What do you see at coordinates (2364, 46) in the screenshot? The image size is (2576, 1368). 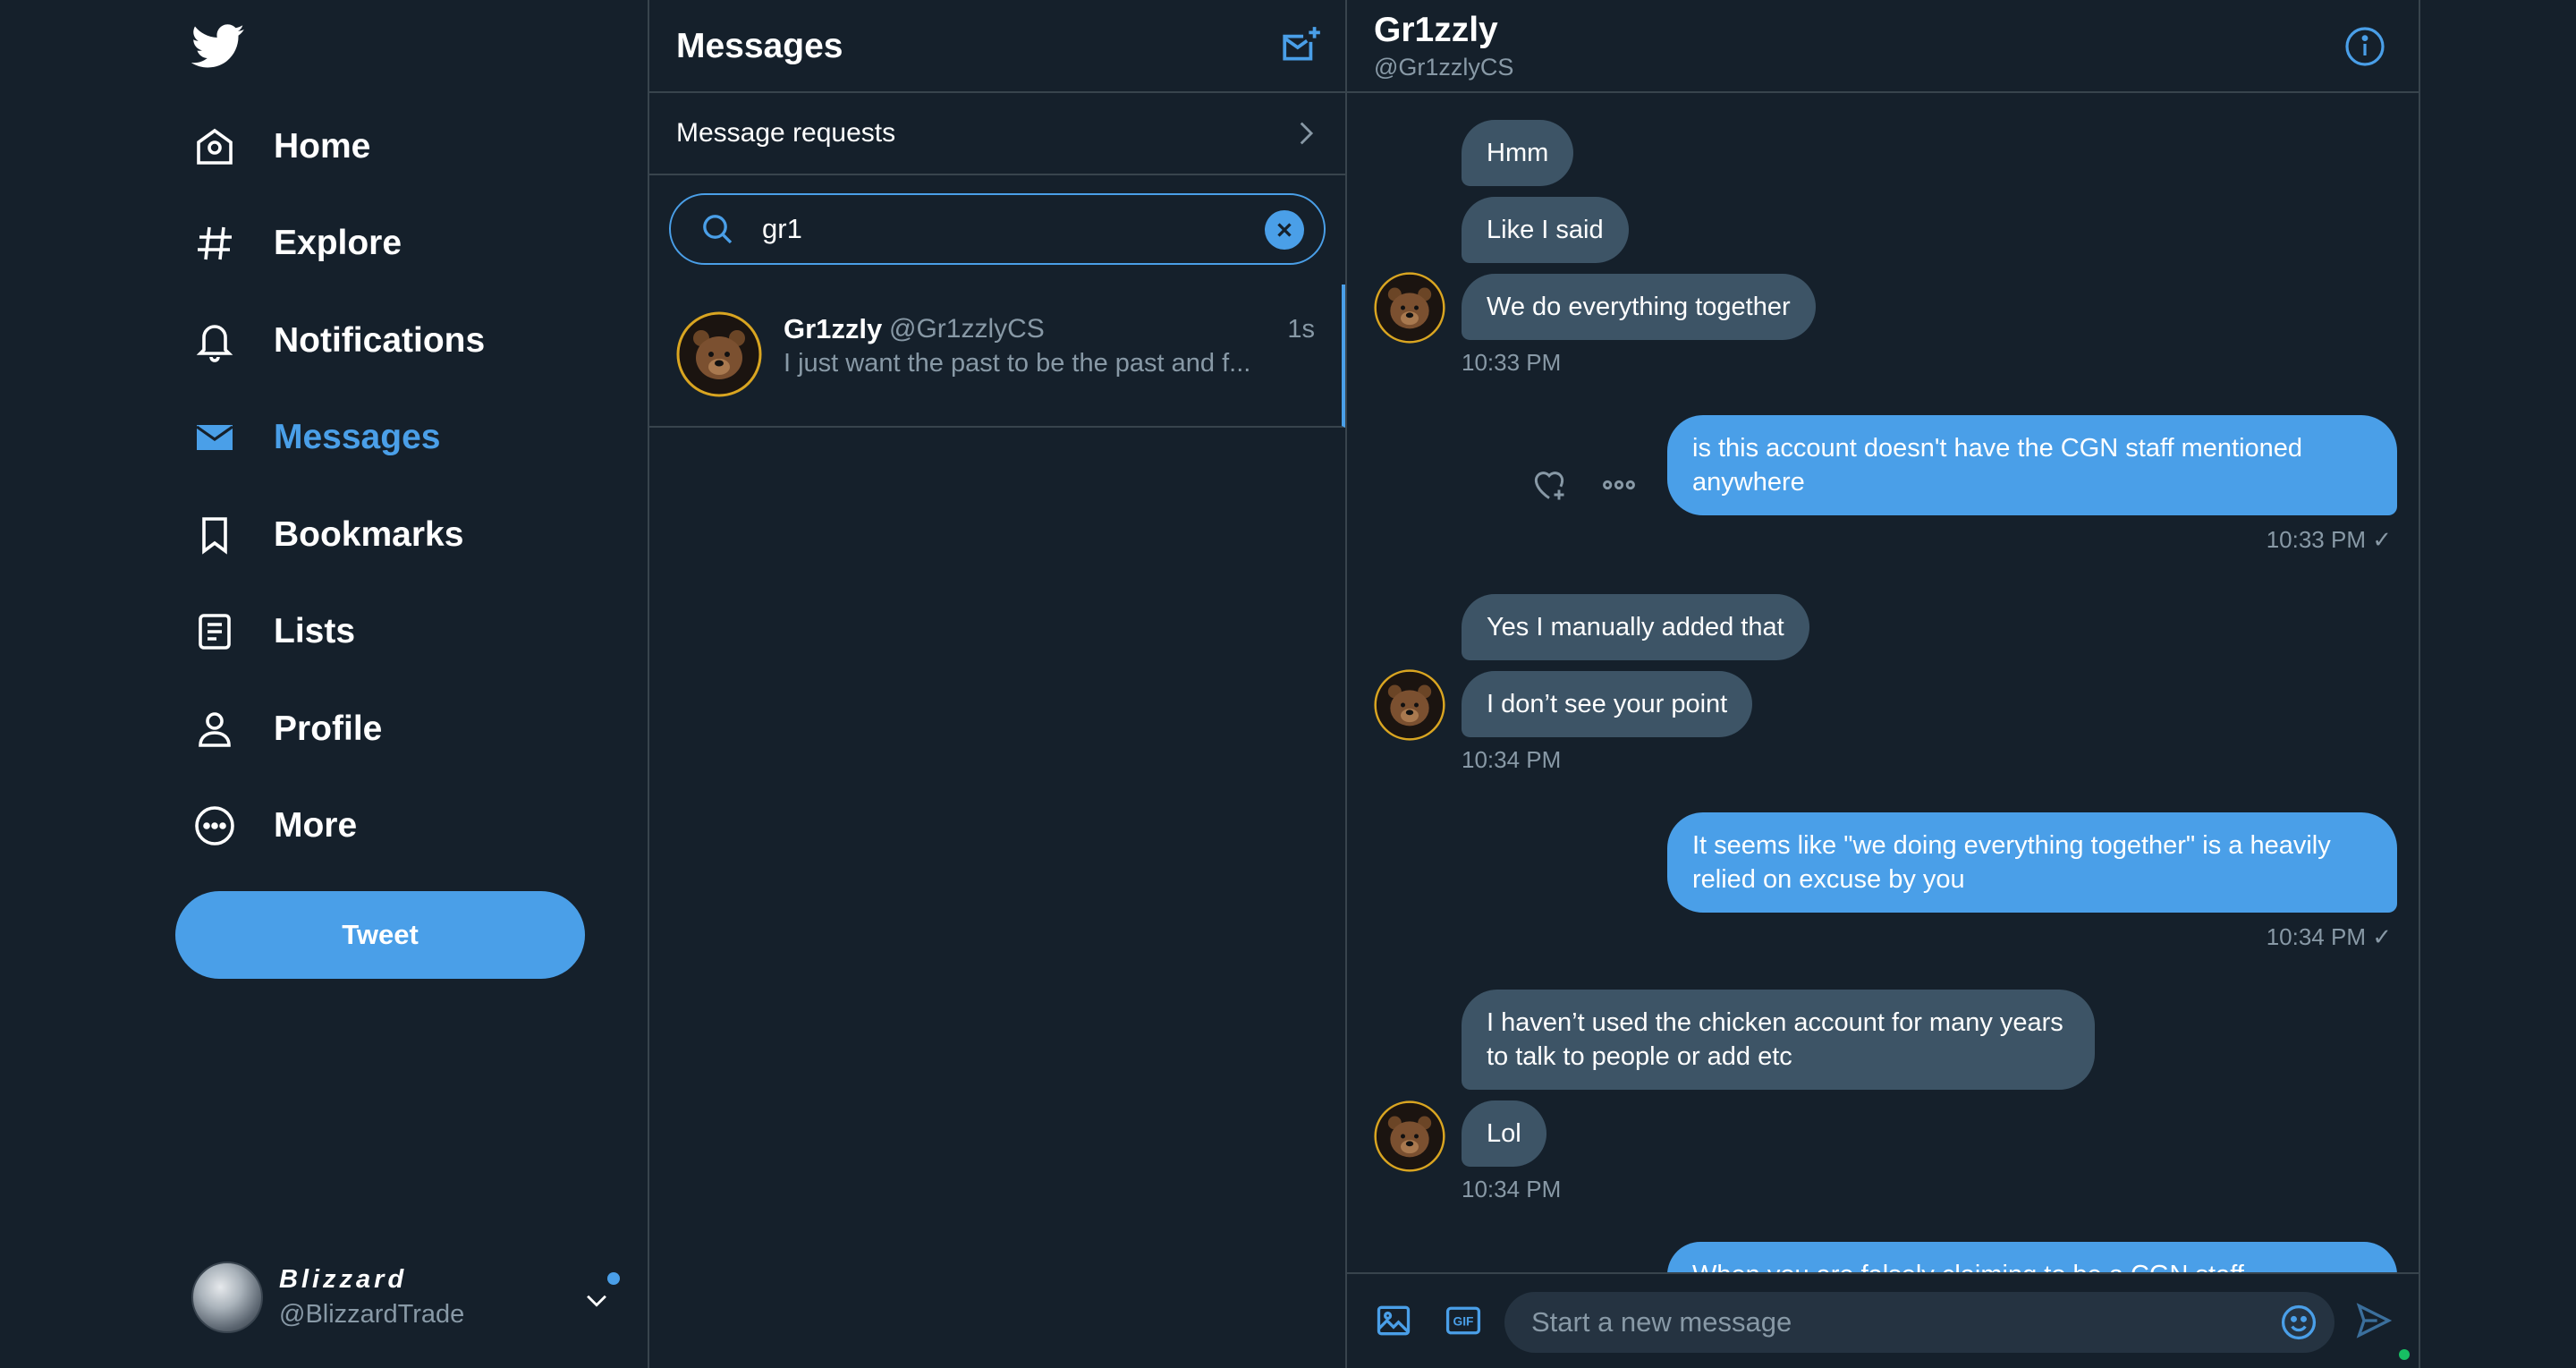 I see `info-icon` at bounding box center [2364, 46].